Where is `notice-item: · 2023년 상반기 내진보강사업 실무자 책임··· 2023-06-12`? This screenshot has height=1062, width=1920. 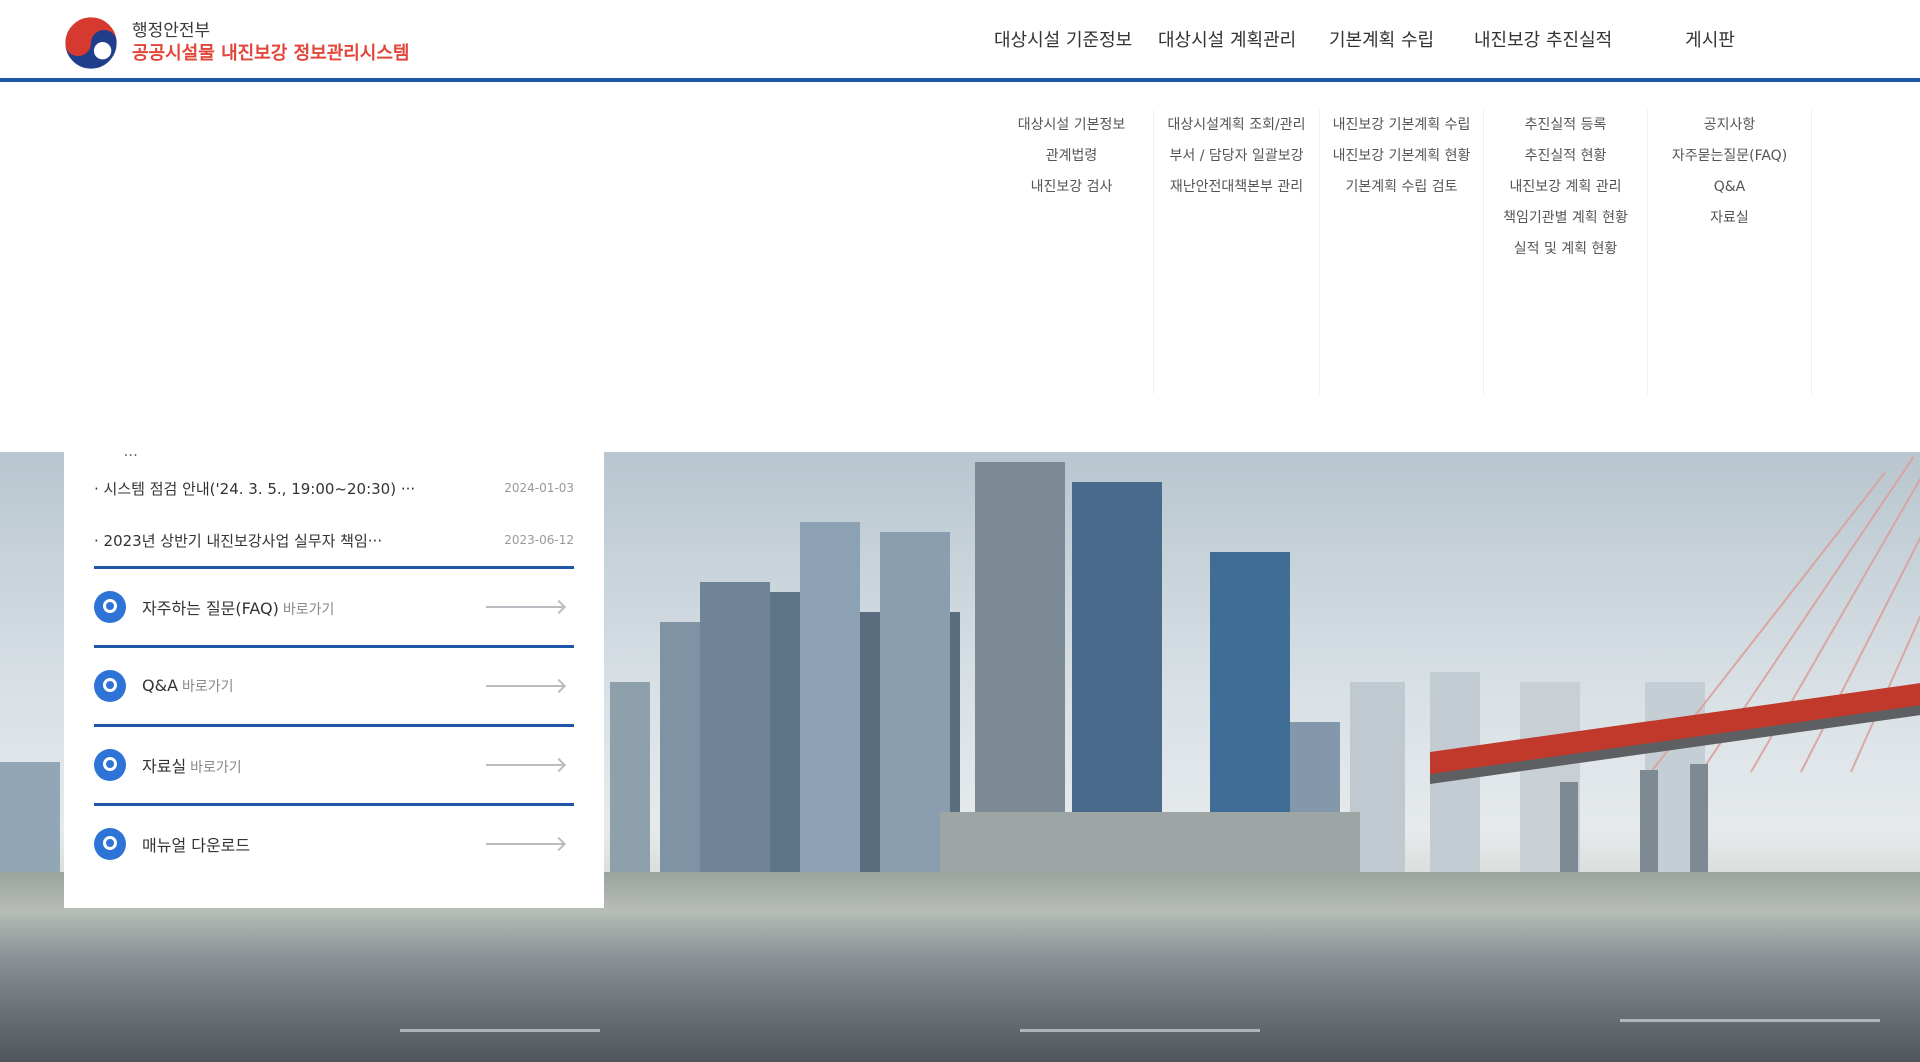
notice-item: · 2023년 상반기 내진보강사업 실무자 책임··· 2023-06-12 is located at coordinates (334, 540).